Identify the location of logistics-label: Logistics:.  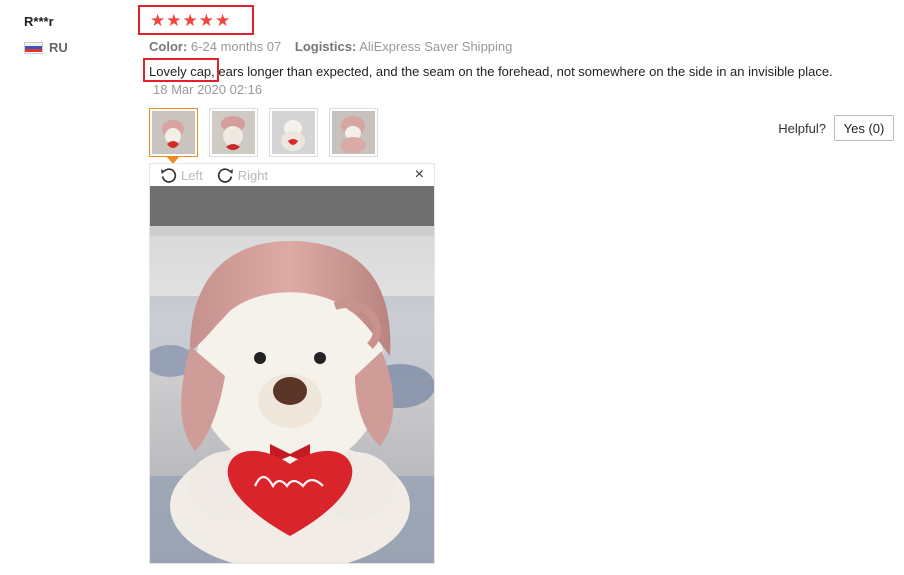
(325, 46).